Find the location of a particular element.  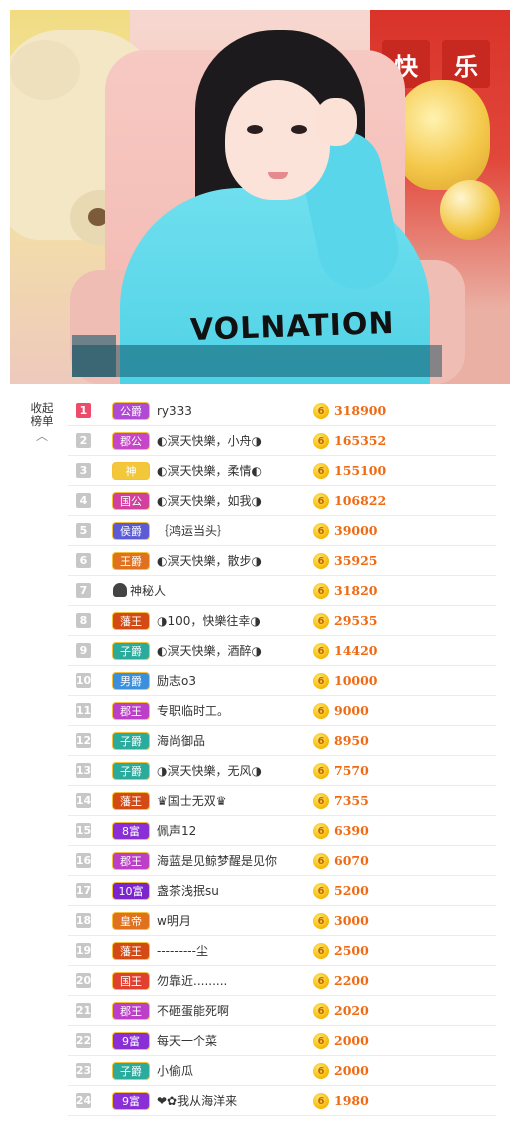

collapse-ranking-button: 收起 榜单 ︿ is located at coordinates (42, 422).